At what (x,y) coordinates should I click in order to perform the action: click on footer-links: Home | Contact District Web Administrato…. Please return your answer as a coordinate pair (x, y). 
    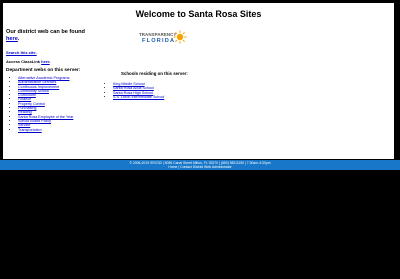
    Looking at the image, I should click on (200, 166).